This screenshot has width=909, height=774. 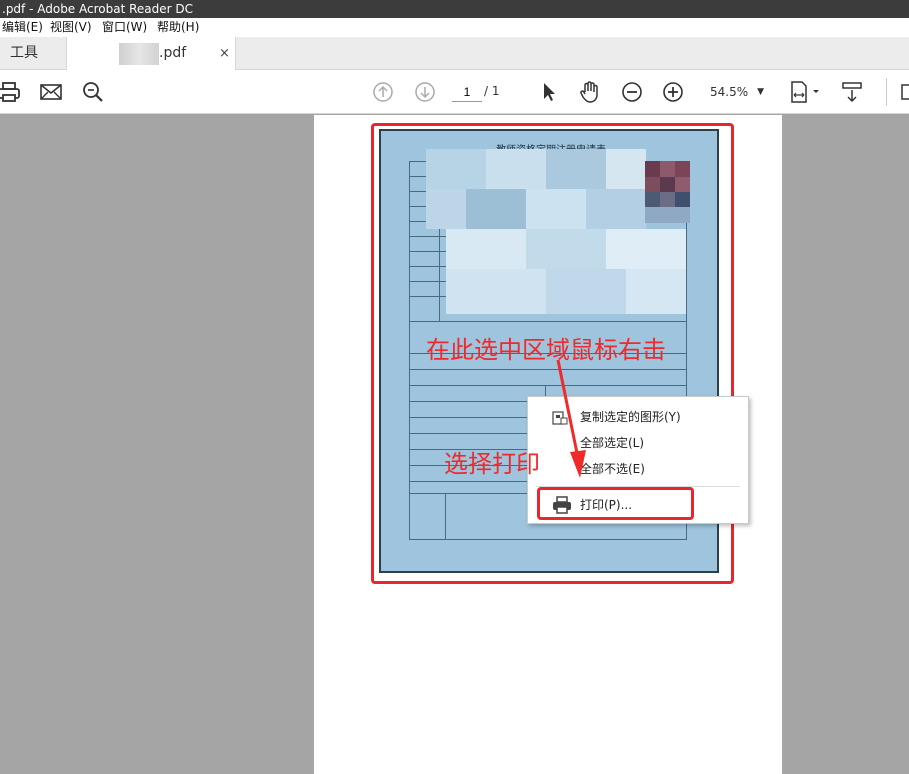 I want to click on toolbar-divider, so click(x=886, y=92).